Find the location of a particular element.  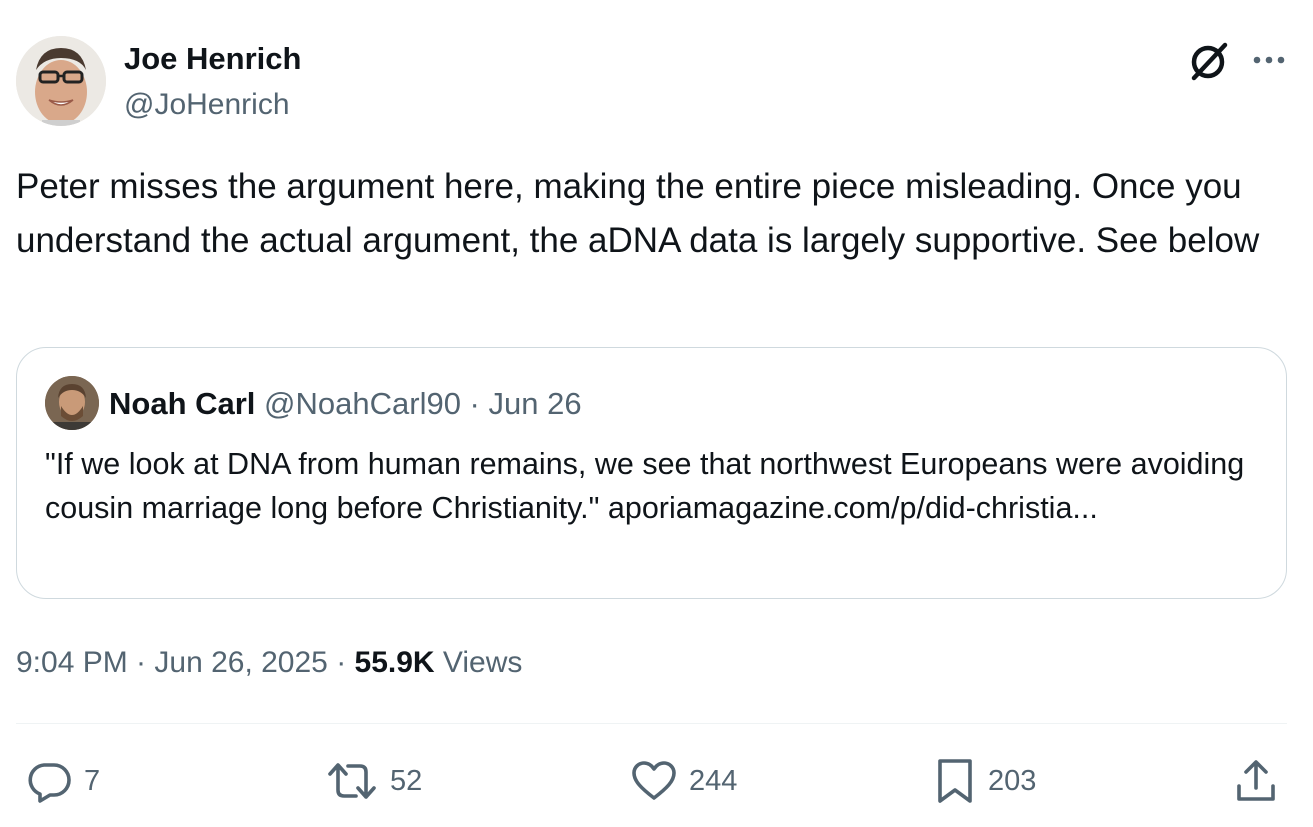

reply-button: 7 is located at coordinates (63, 781).